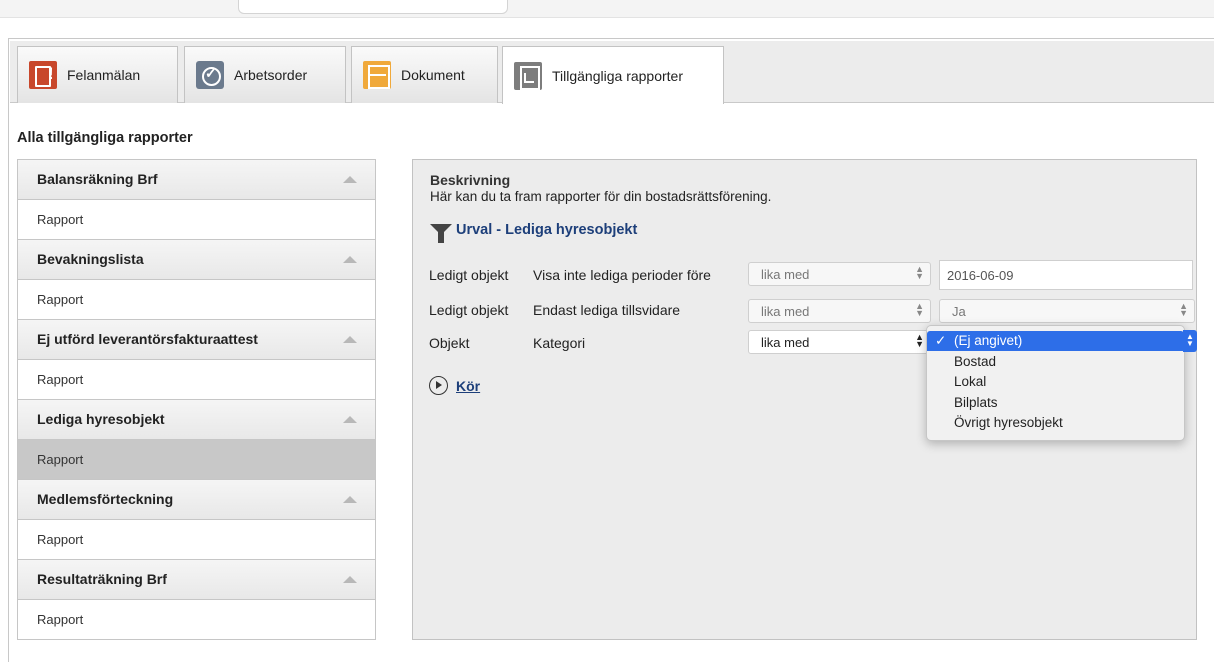 The image size is (1214, 662). I want to click on run-label: Kör, so click(468, 386).